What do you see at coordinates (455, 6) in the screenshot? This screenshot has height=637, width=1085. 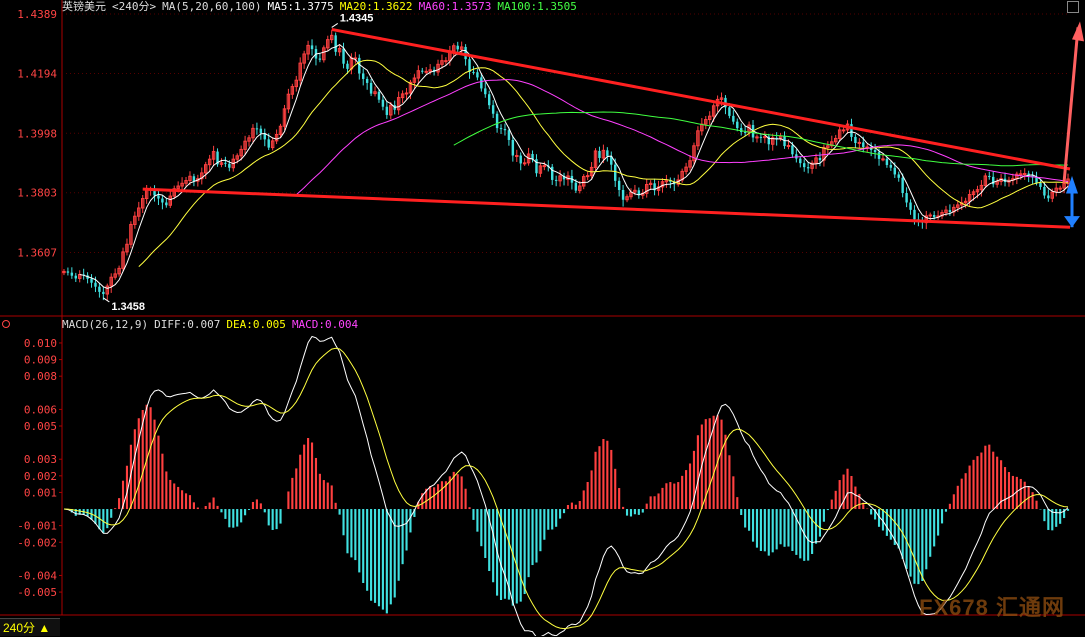 I see `ma60-value: MA60:1.3573` at bounding box center [455, 6].